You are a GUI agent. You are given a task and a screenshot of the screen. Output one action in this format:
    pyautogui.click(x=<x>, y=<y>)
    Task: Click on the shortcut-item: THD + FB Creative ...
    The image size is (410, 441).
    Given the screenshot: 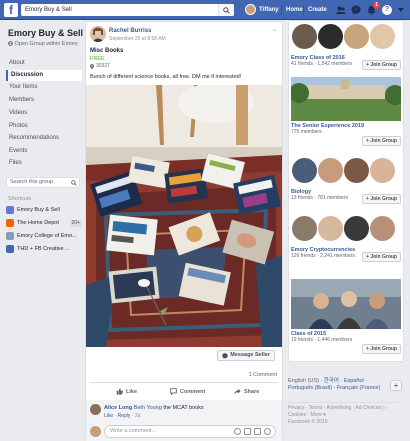 What is the action you would take?
    pyautogui.click(x=44, y=249)
    